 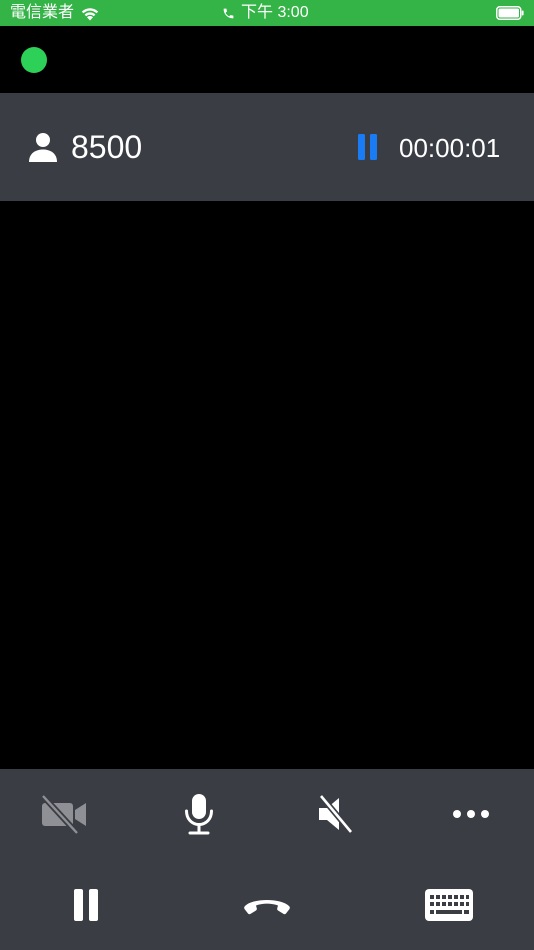 I want to click on video-toggle-button, so click(x=64, y=814).